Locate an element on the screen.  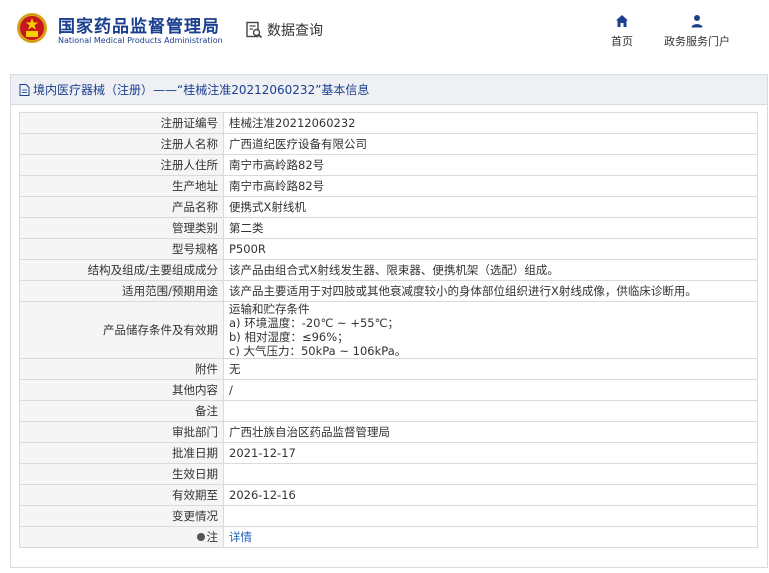
field-value: / is located at coordinates (490, 390).